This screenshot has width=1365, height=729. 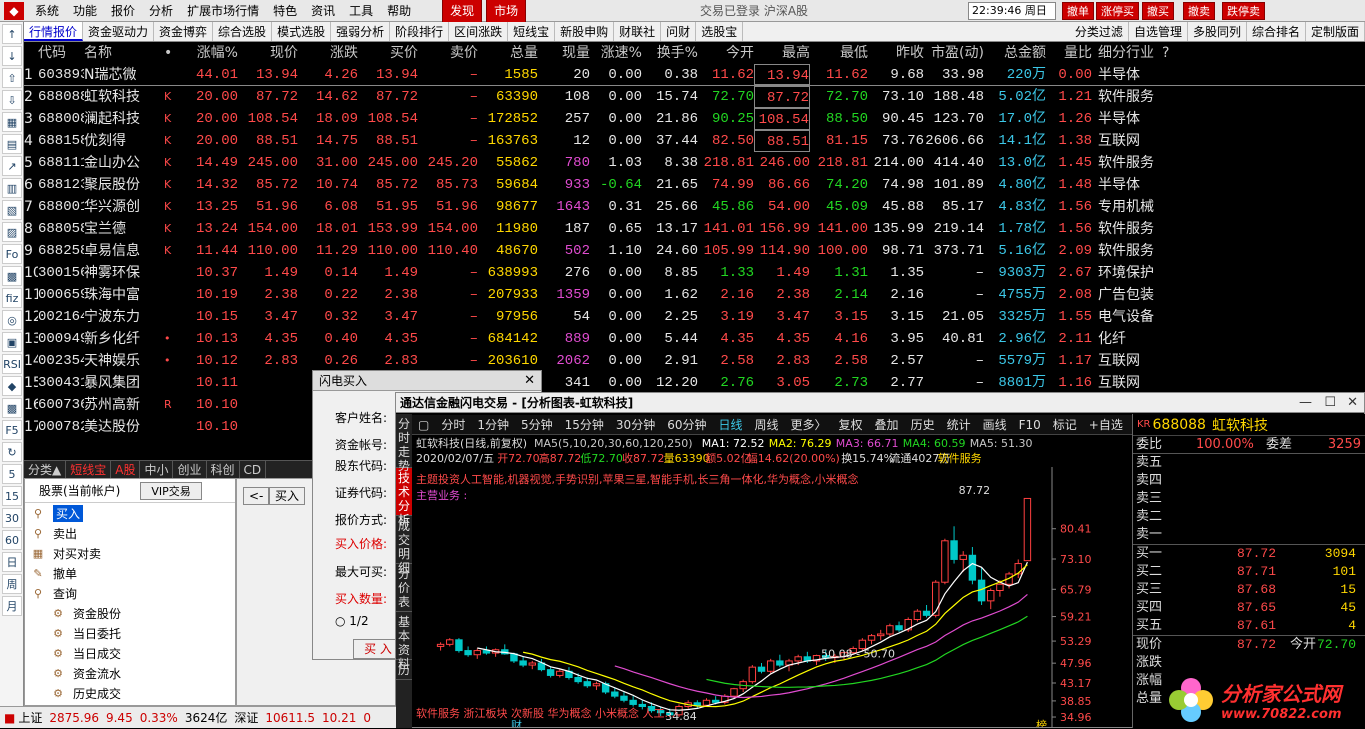 I want to click on quick-trade-button: 涨停买, so click(x=1117, y=11).